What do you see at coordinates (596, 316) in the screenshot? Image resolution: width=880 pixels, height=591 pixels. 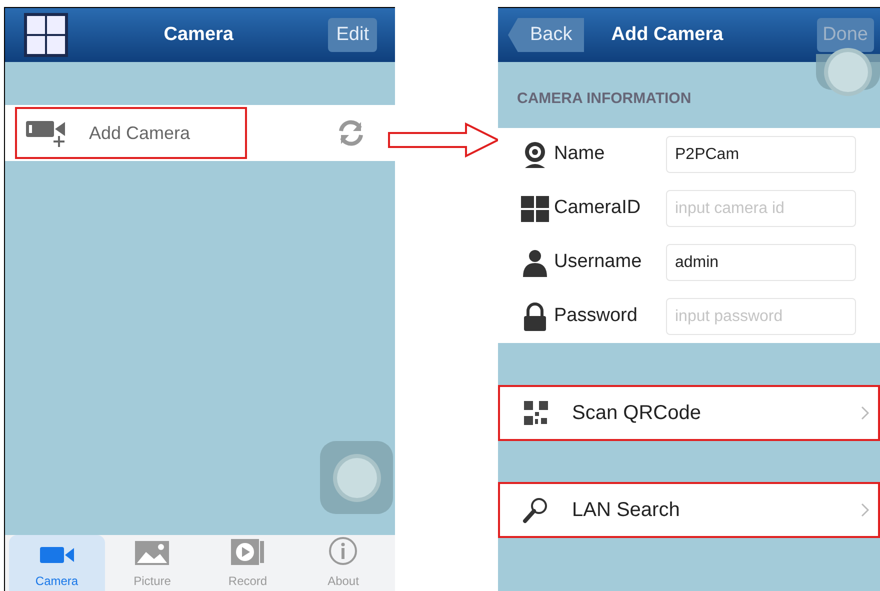 I see `field-label: Password` at bounding box center [596, 316].